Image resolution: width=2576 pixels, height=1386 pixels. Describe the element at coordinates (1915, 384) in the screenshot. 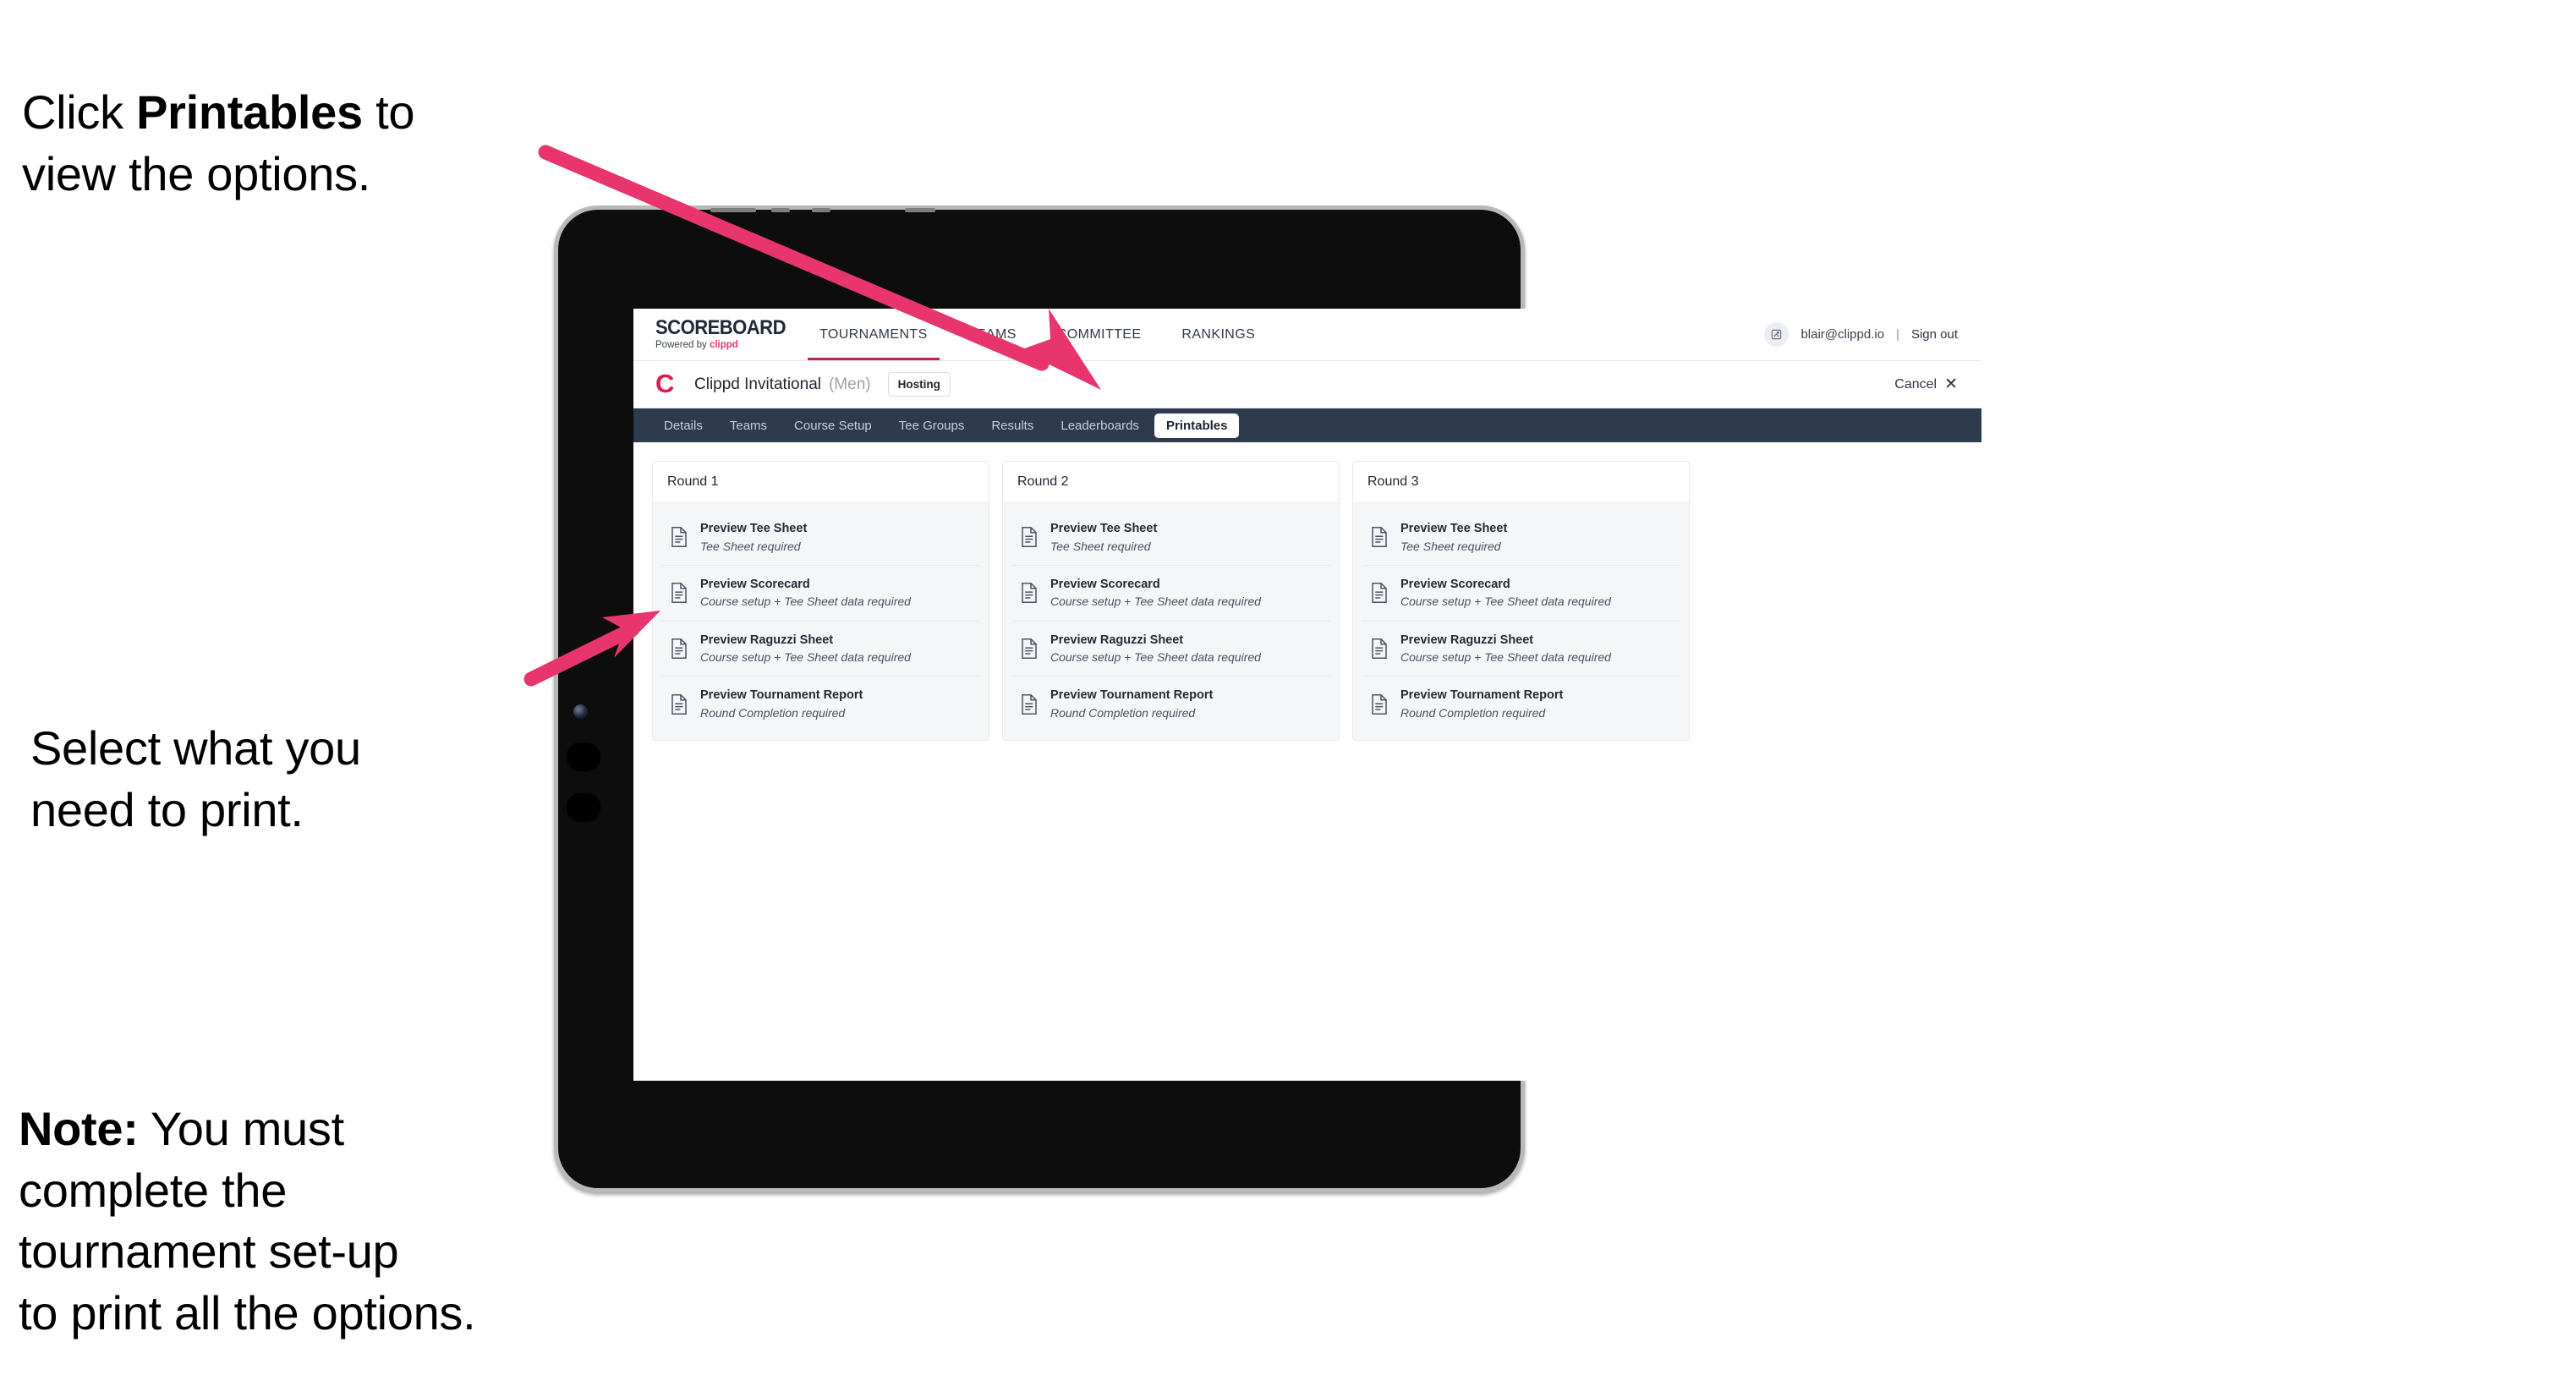

I see `cancel-label: Cancel` at that location.